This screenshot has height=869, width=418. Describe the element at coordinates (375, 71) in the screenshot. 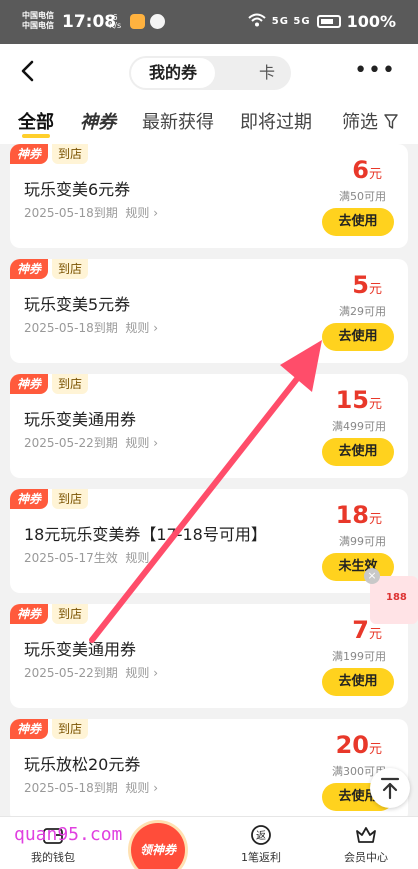

I see `more-options-icon: •••` at that location.